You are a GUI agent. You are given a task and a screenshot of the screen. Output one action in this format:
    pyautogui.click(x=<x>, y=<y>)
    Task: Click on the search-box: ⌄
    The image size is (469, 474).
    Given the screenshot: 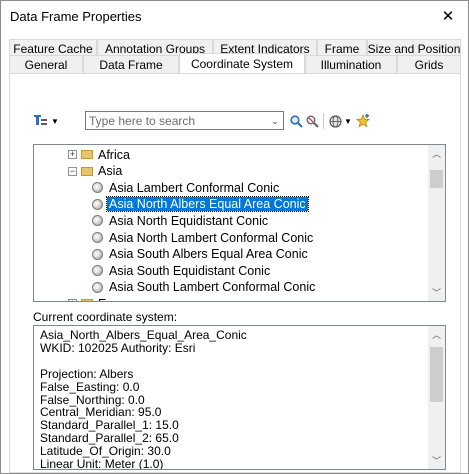 What is the action you would take?
    pyautogui.click(x=184, y=120)
    